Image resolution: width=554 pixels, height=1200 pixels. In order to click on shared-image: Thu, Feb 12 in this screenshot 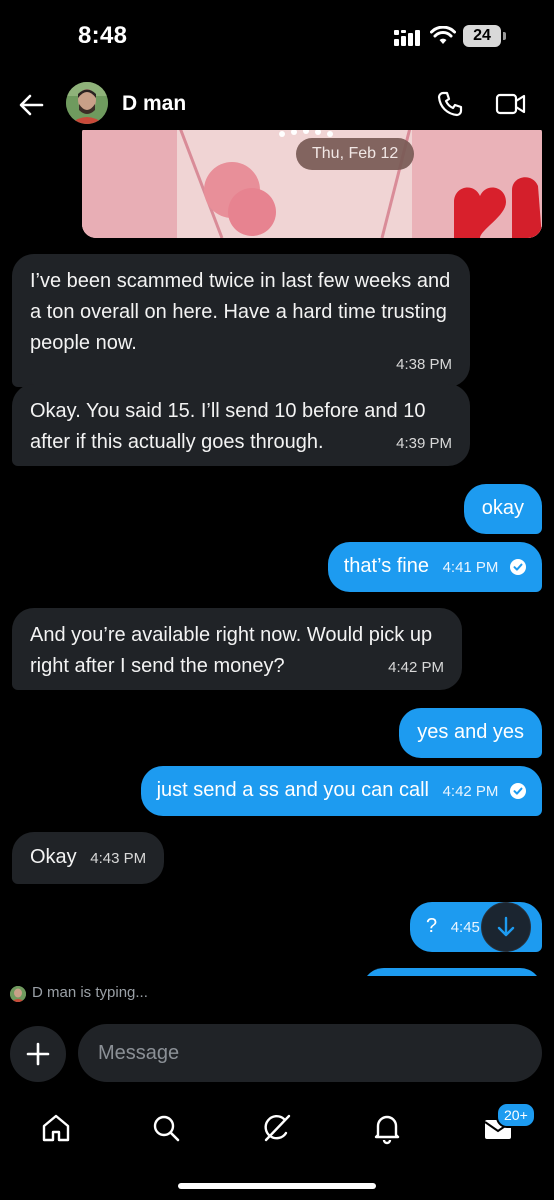, I will do `click(312, 184)`.